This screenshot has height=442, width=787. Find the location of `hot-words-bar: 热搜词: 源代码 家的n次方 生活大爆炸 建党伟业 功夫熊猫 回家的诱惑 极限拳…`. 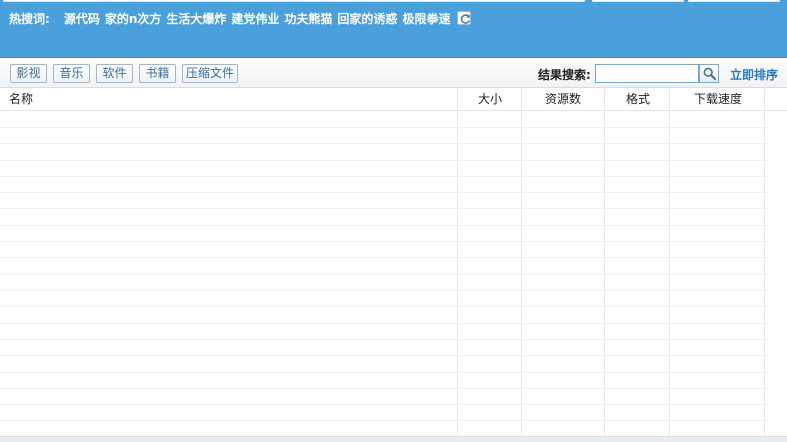

hot-words-bar: 热搜词: 源代码 家的n次方 生活大爆炸 建党伟业 功夫熊猫 回家的诱惑 极限拳… is located at coordinates (240, 18).